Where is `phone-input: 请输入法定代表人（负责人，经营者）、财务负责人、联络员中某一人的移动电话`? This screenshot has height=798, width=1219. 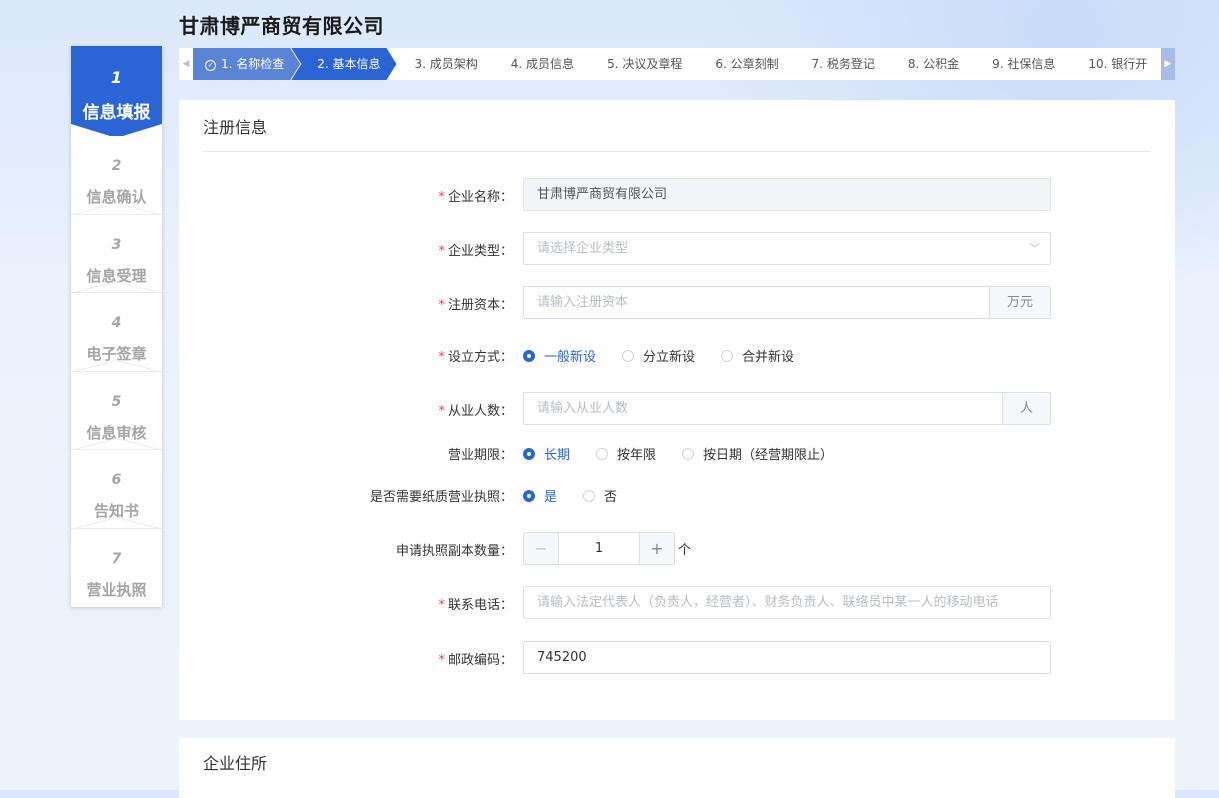 phone-input: 请输入法定代表人（负责人，经营者）、财务负责人、联络员中某一人的移动电话 is located at coordinates (787, 602).